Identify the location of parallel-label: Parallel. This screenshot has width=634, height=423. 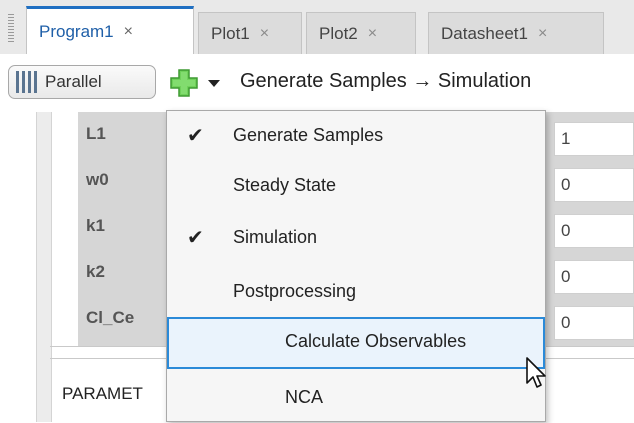
(73, 81).